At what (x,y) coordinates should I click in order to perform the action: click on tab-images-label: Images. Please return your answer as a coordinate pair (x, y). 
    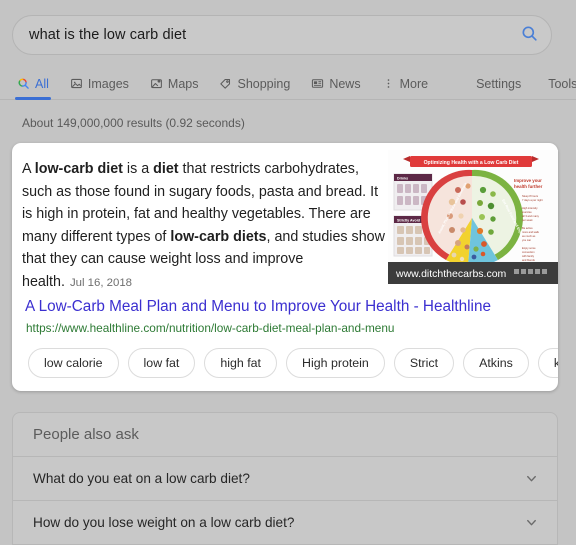
    Looking at the image, I should click on (108, 83).